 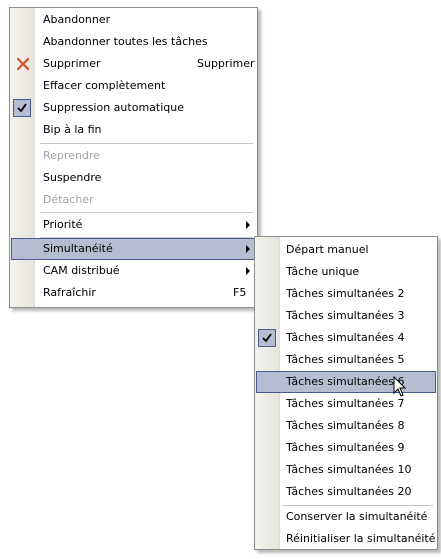 I want to click on menu-item-simultaneity: Simultanéité, so click(x=133, y=249).